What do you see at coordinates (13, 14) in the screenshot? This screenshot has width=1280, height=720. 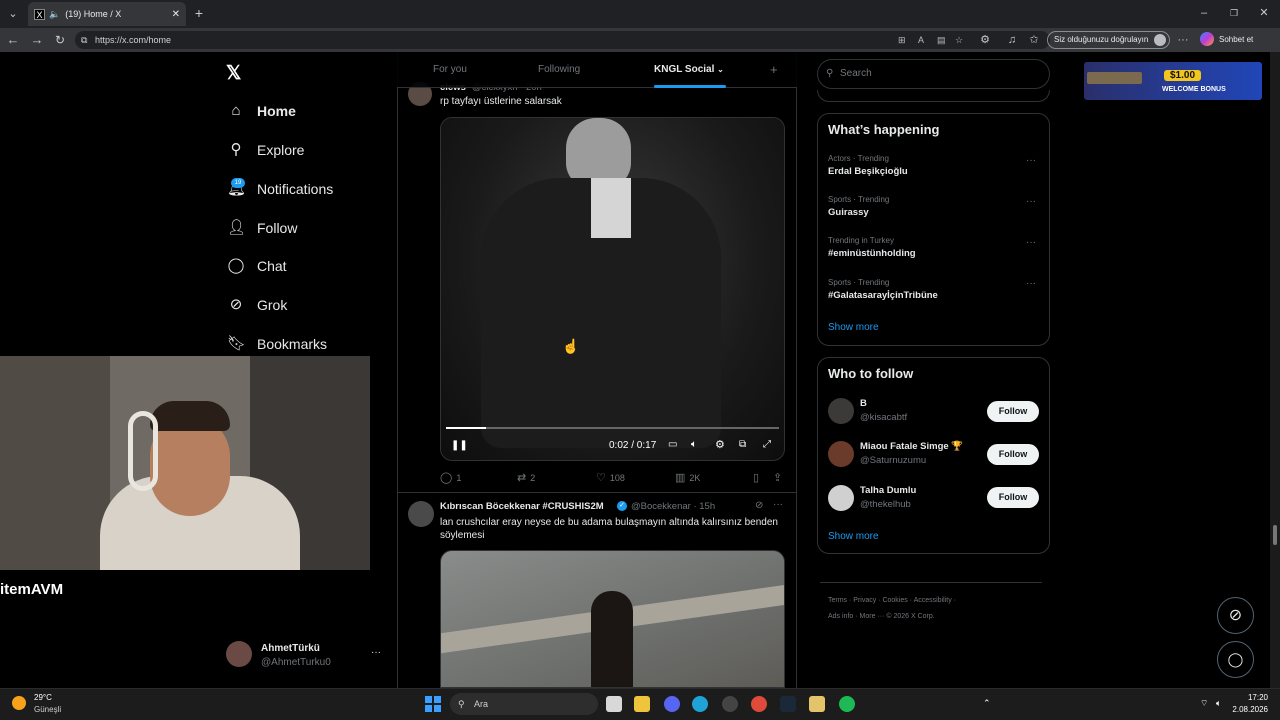 I see `tab-list-icon: ⌄` at bounding box center [13, 14].